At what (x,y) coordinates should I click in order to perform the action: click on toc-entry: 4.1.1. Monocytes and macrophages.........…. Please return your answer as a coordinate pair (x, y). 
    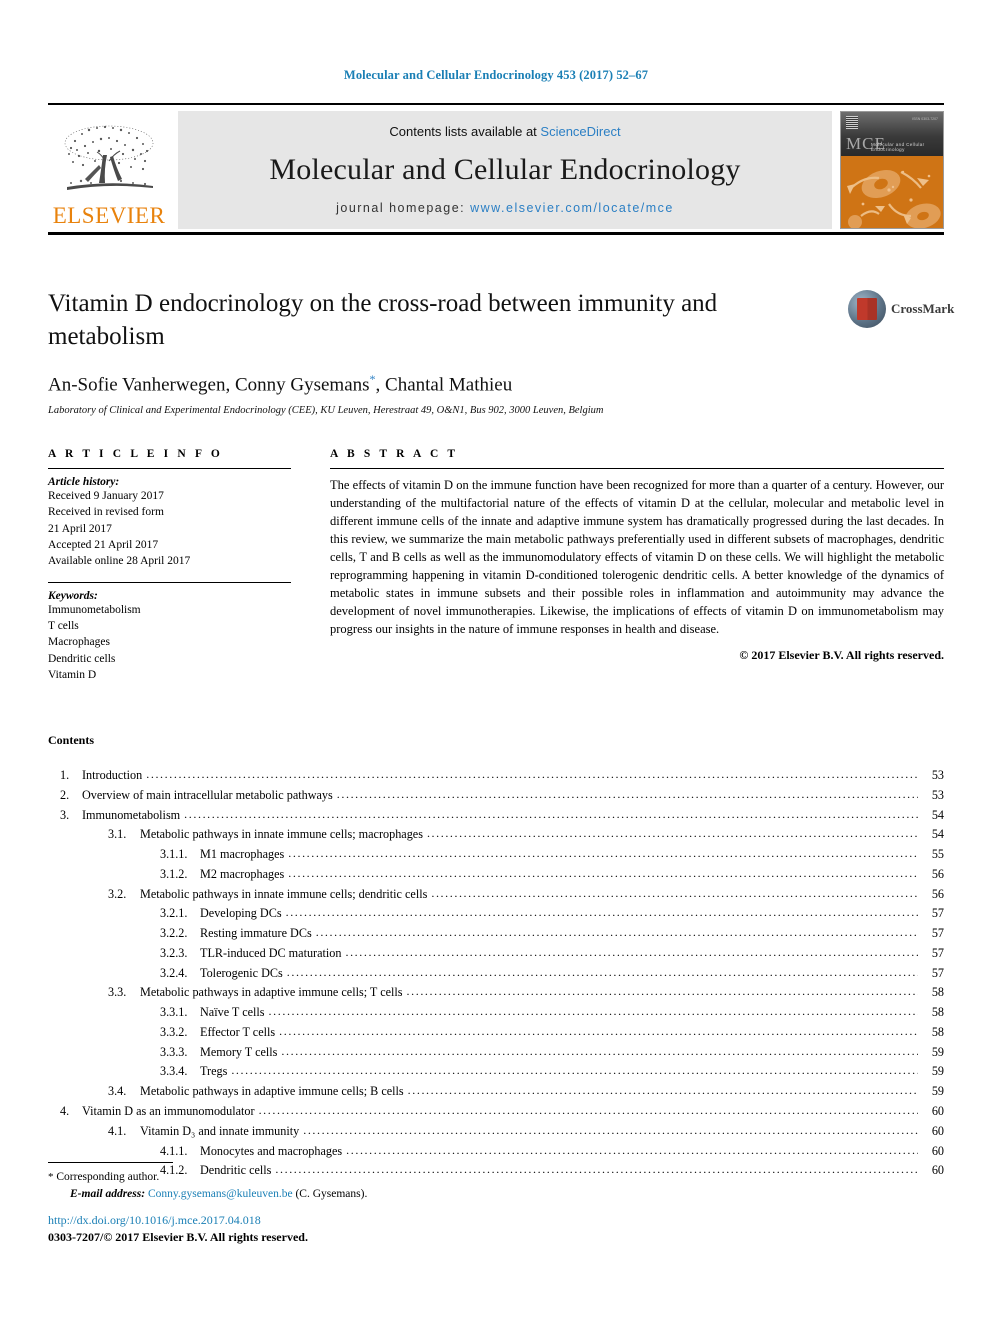
    Looking at the image, I should click on (496, 1152).